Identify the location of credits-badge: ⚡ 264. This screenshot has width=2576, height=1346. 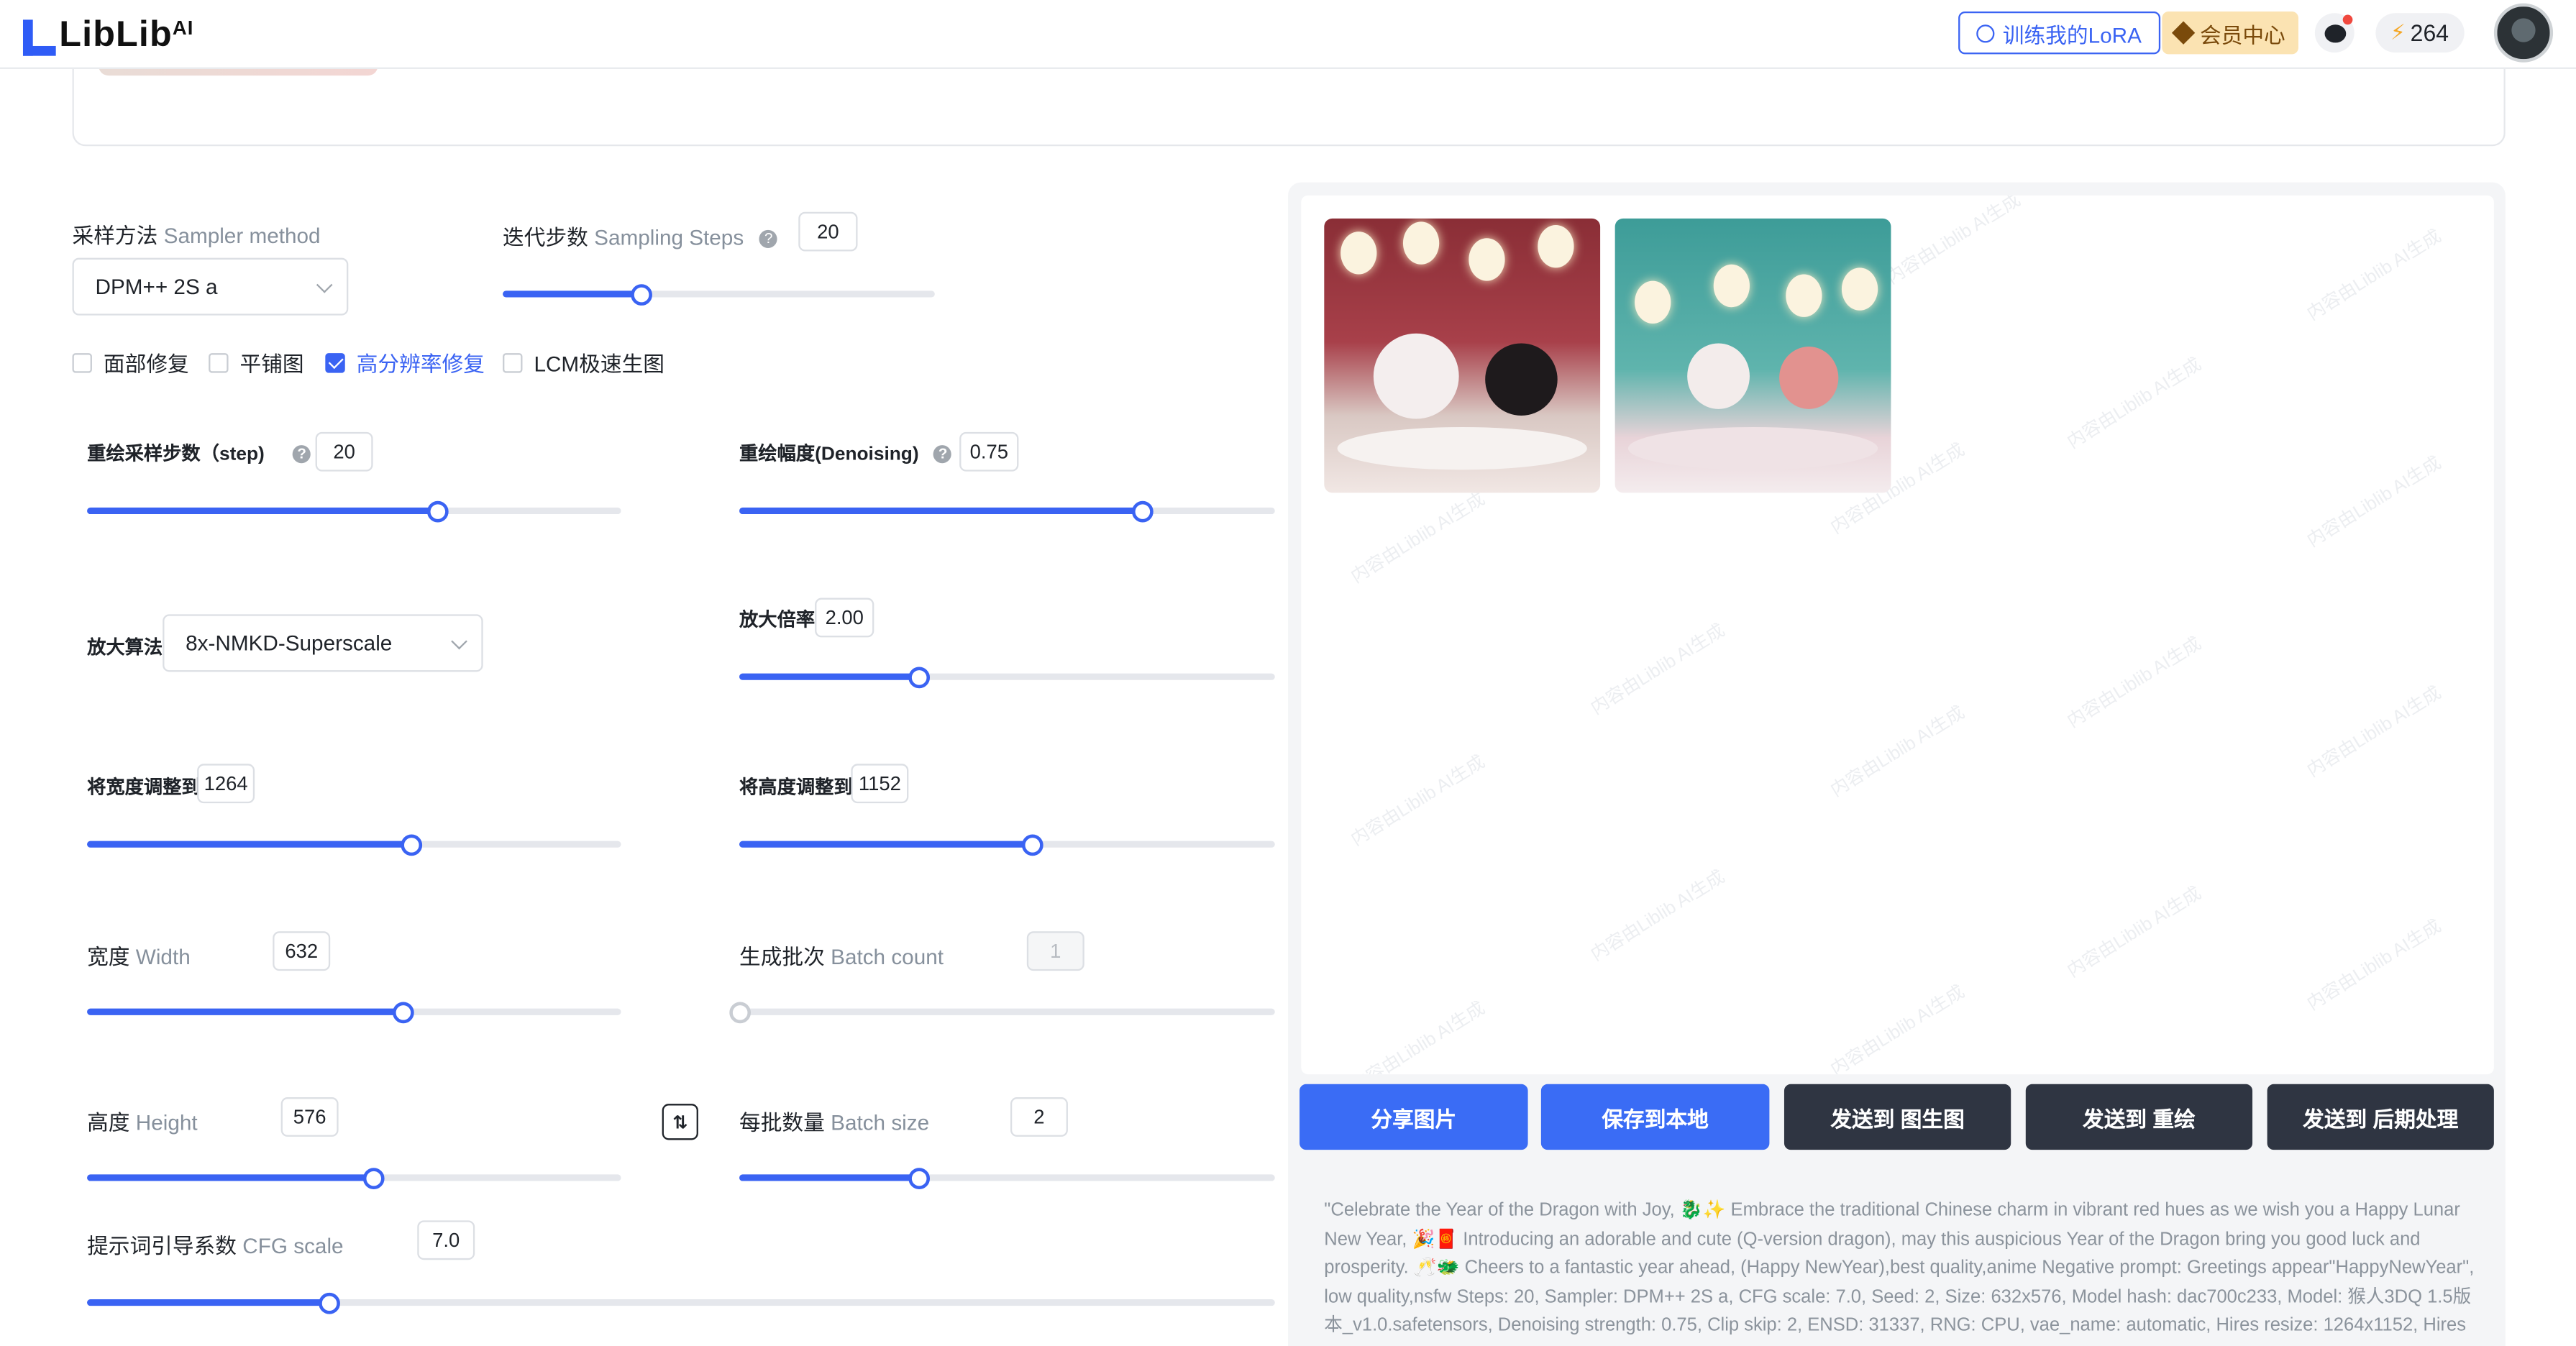
(2419, 33).